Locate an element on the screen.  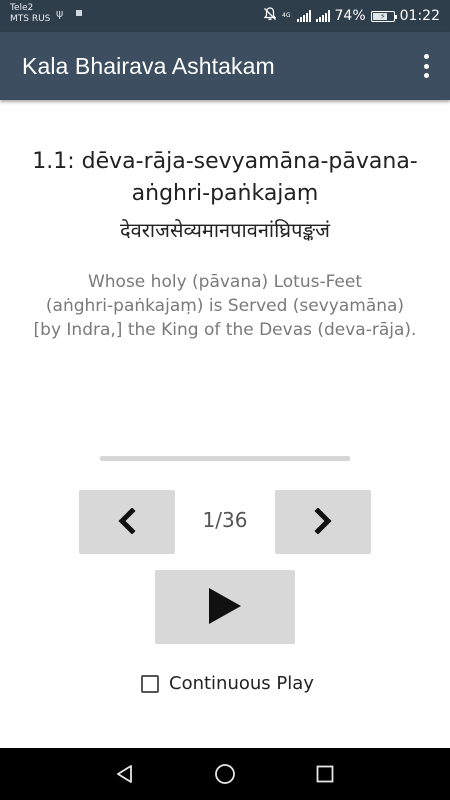
chevron-left-icon is located at coordinates (127, 521).